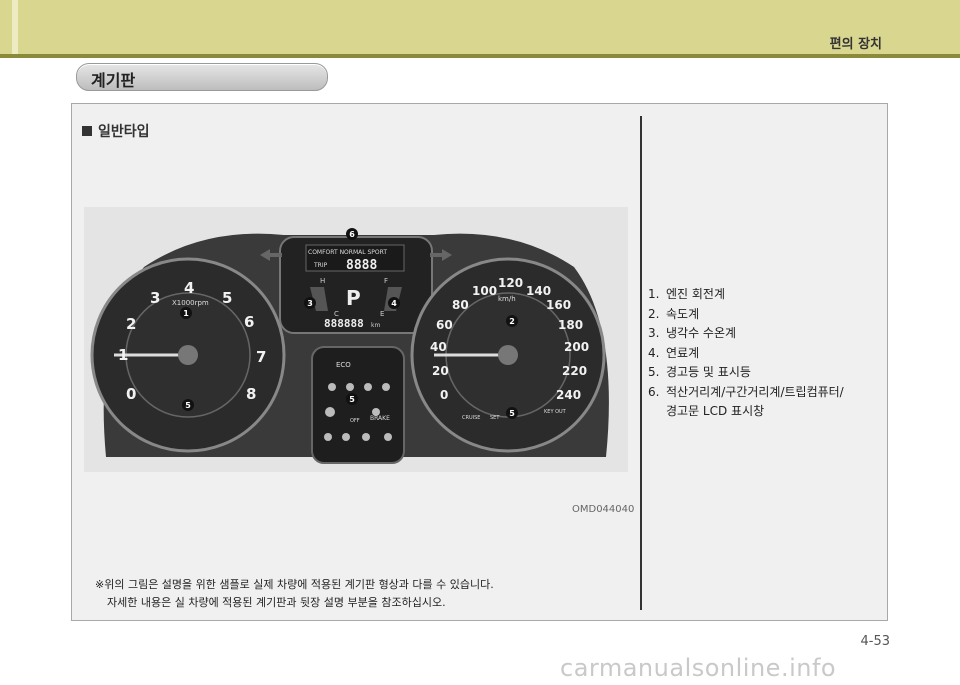 The height and width of the screenshot is (685, 960). What do you see at coordinates (654, 294) in the screenshot?
I see `legend-num: 1.` at bounding box center [654, 294].